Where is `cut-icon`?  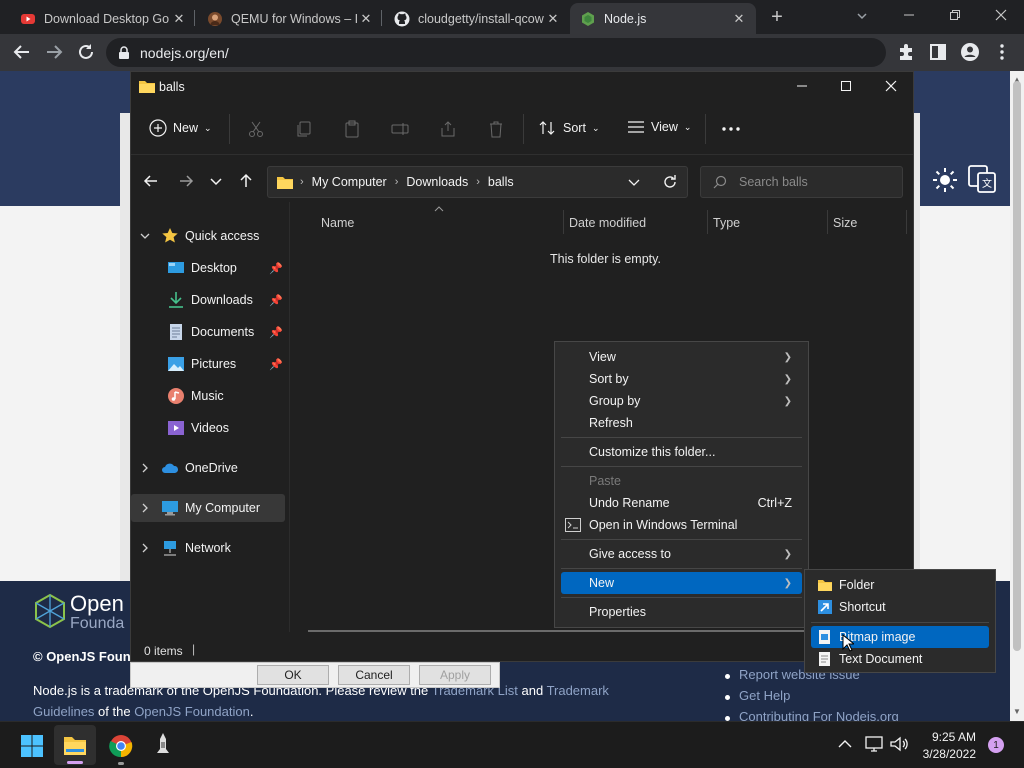
cut-icon is located at coordinates (256, 129).